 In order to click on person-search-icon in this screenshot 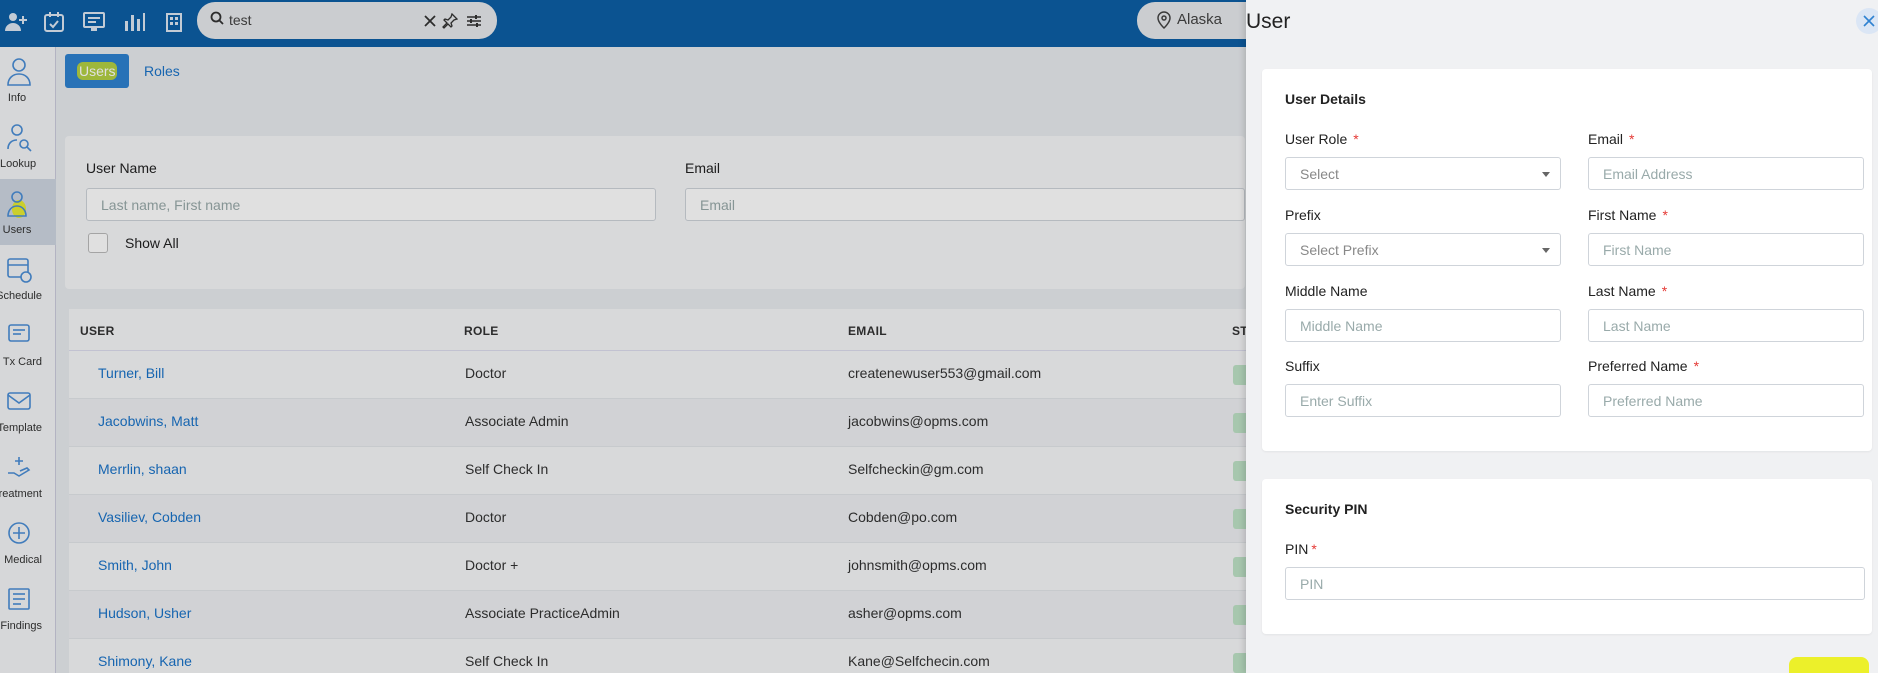, I will do `click(19, 138)`.